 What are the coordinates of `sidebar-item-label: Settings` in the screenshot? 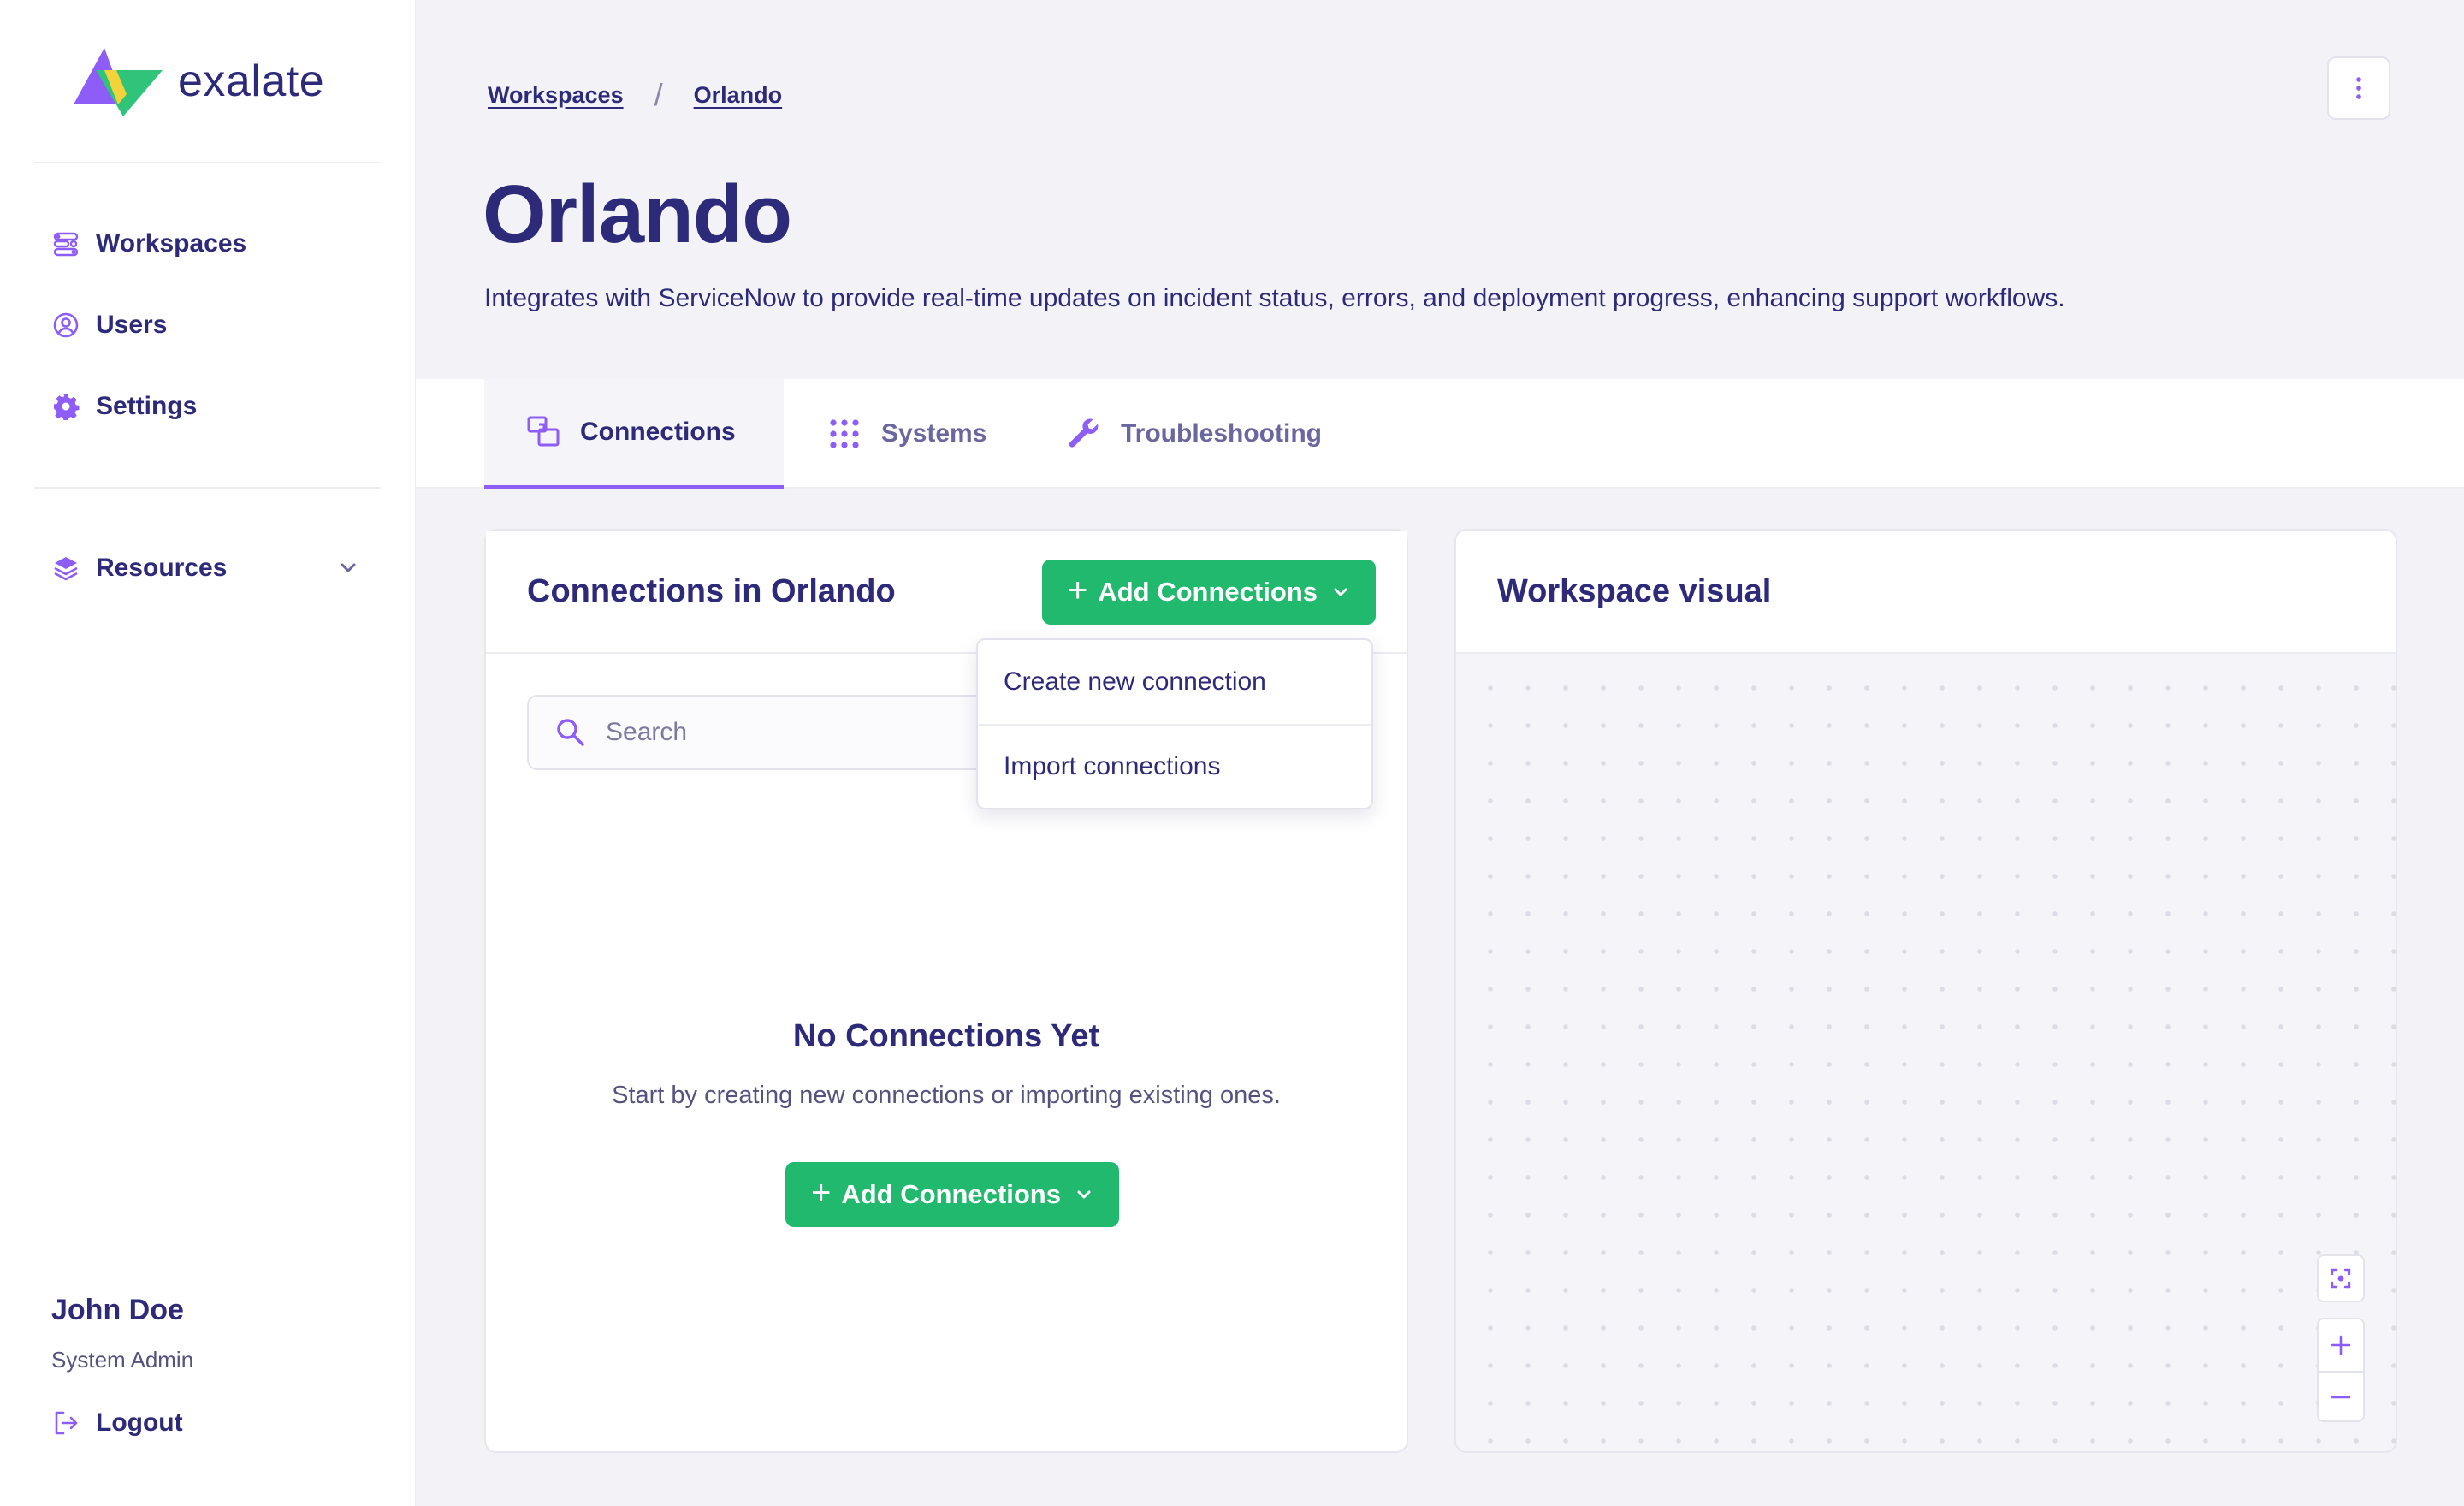 It's located at (147, 406).